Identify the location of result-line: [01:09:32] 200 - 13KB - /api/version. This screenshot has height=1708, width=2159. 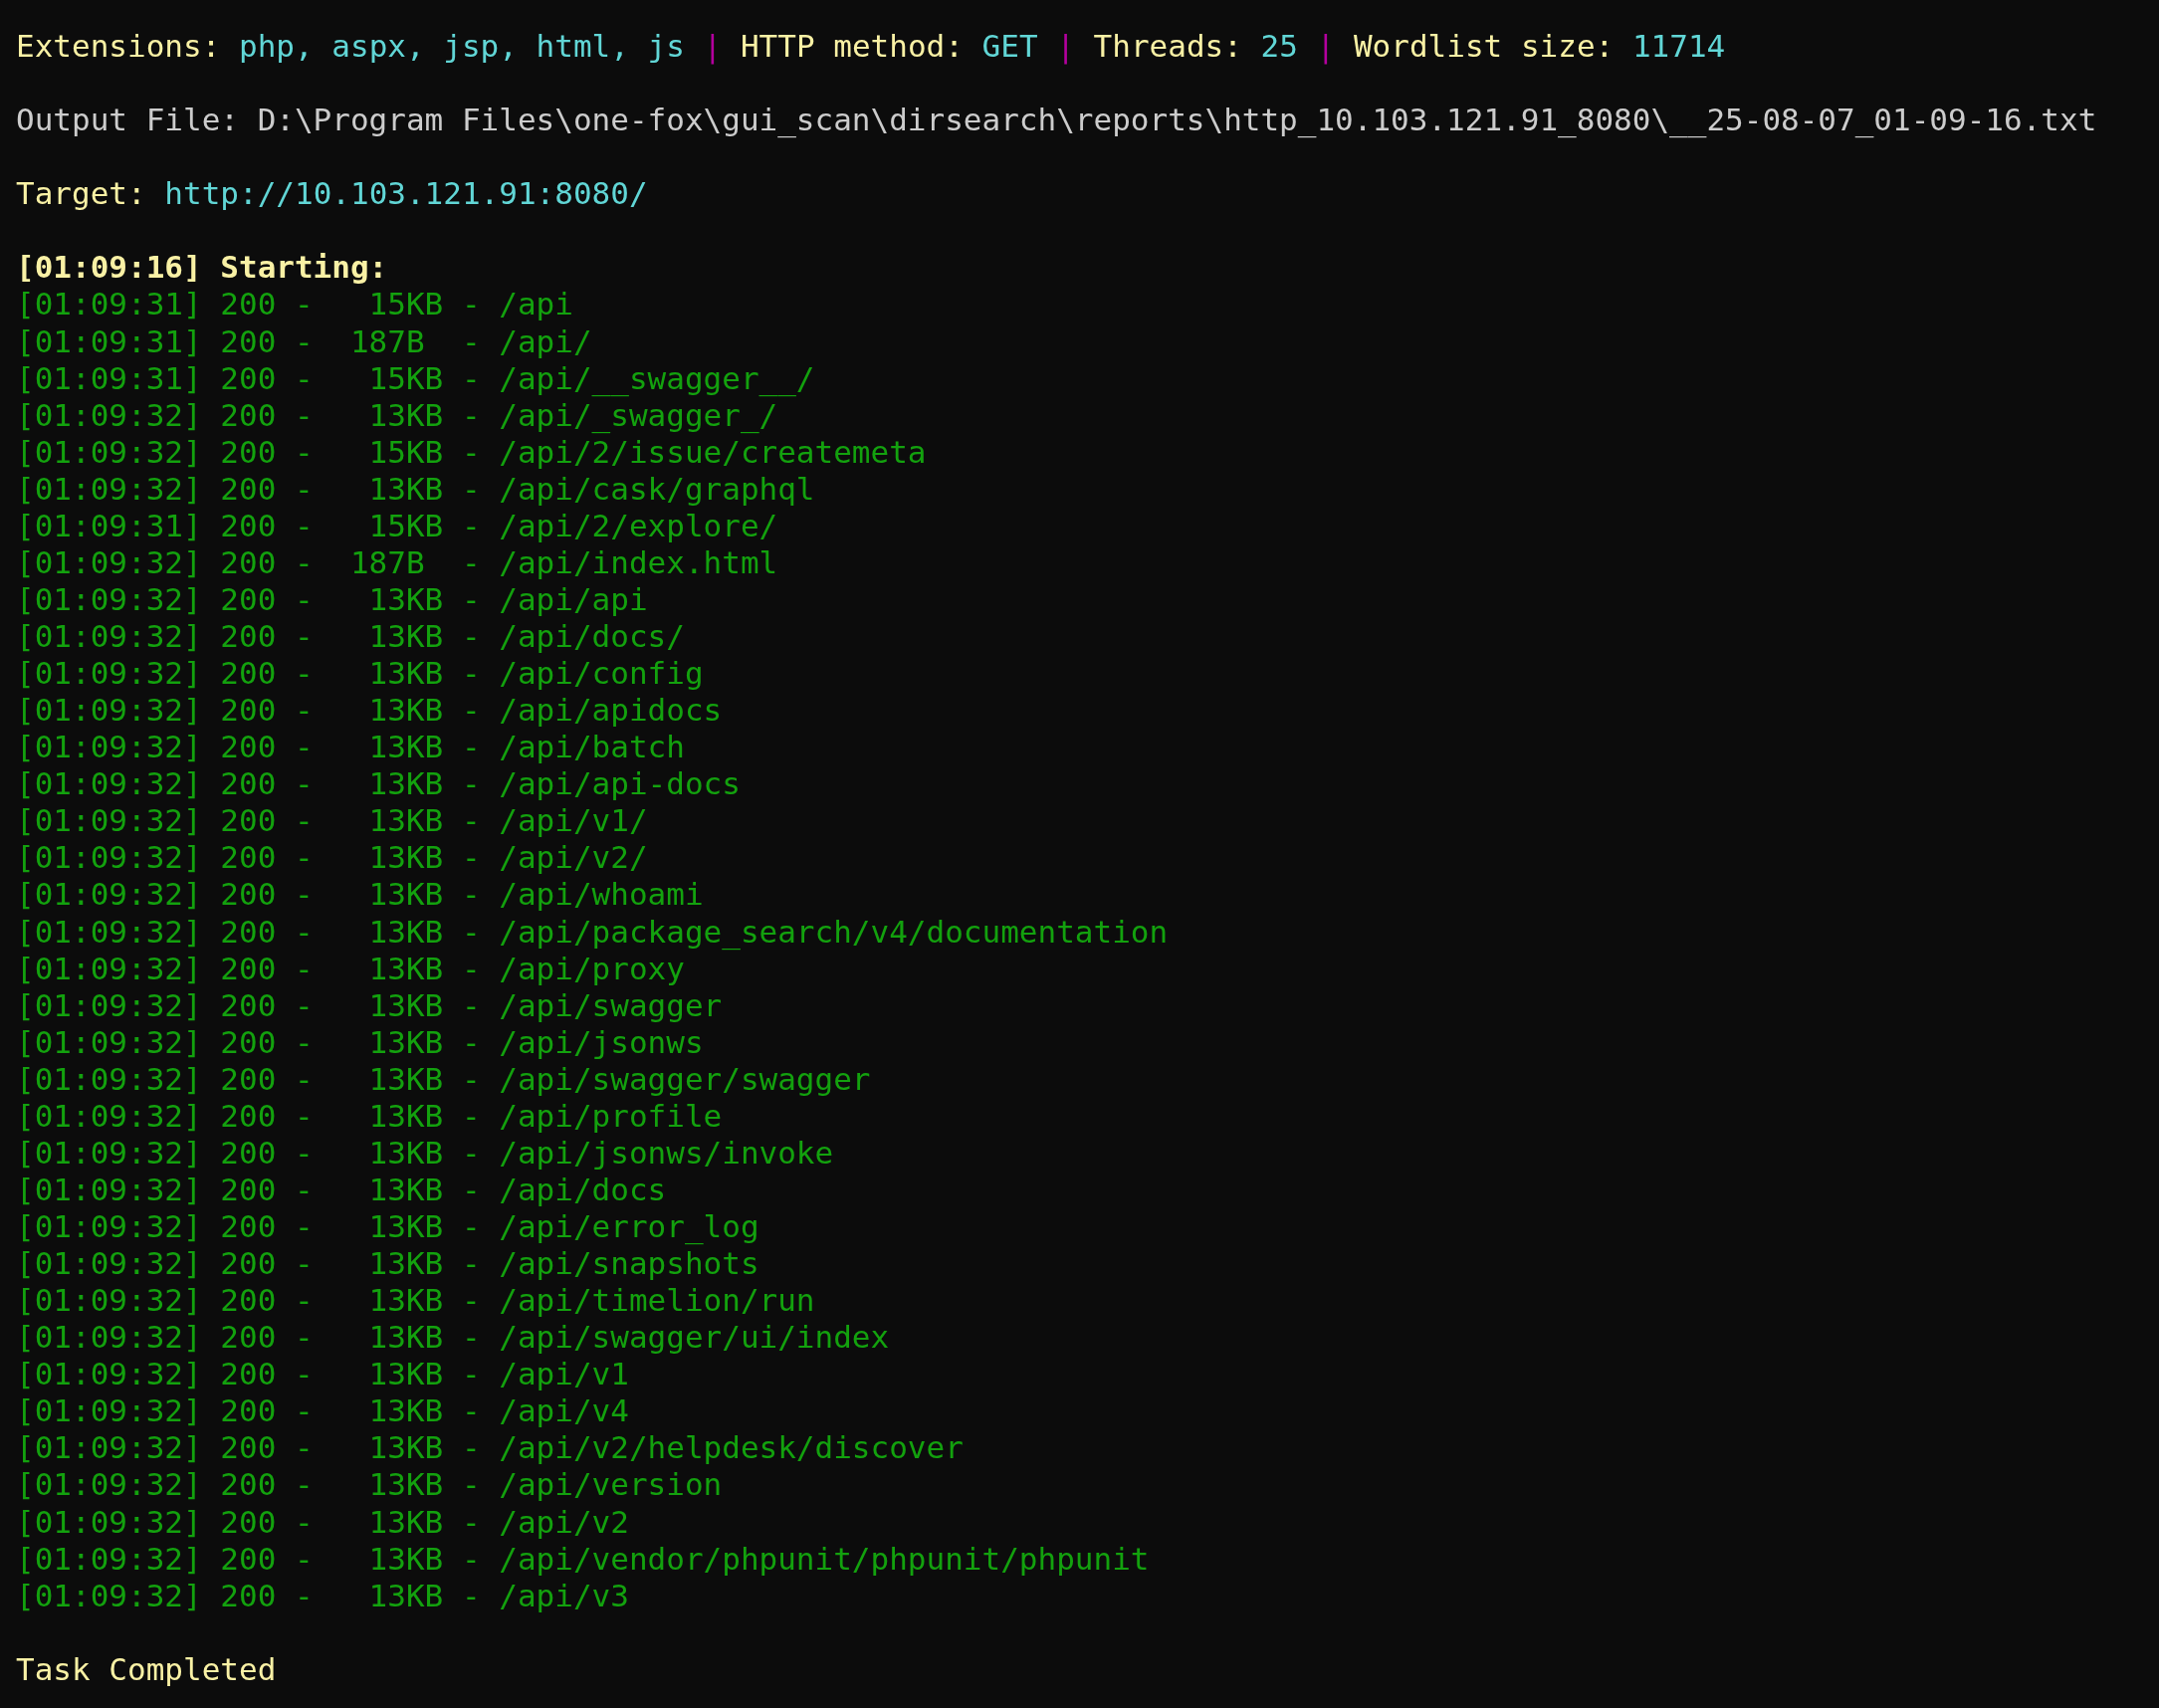
(370, 1485).